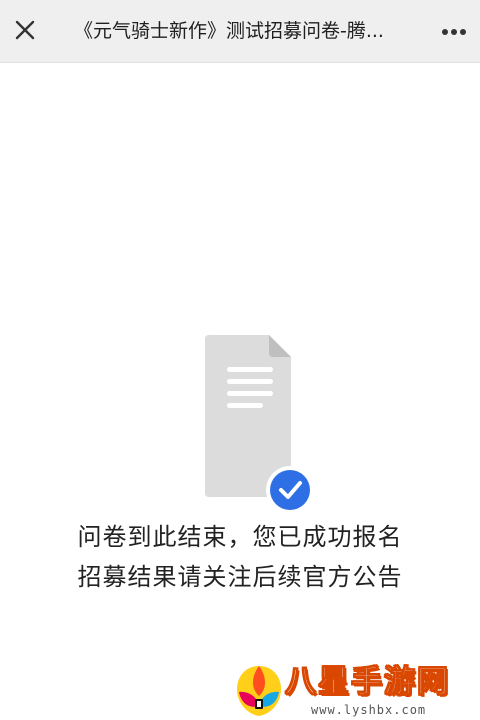 Image resolution: width=480 pixels, height=720 pixels. I want to click on close-button, so click(25, 30).